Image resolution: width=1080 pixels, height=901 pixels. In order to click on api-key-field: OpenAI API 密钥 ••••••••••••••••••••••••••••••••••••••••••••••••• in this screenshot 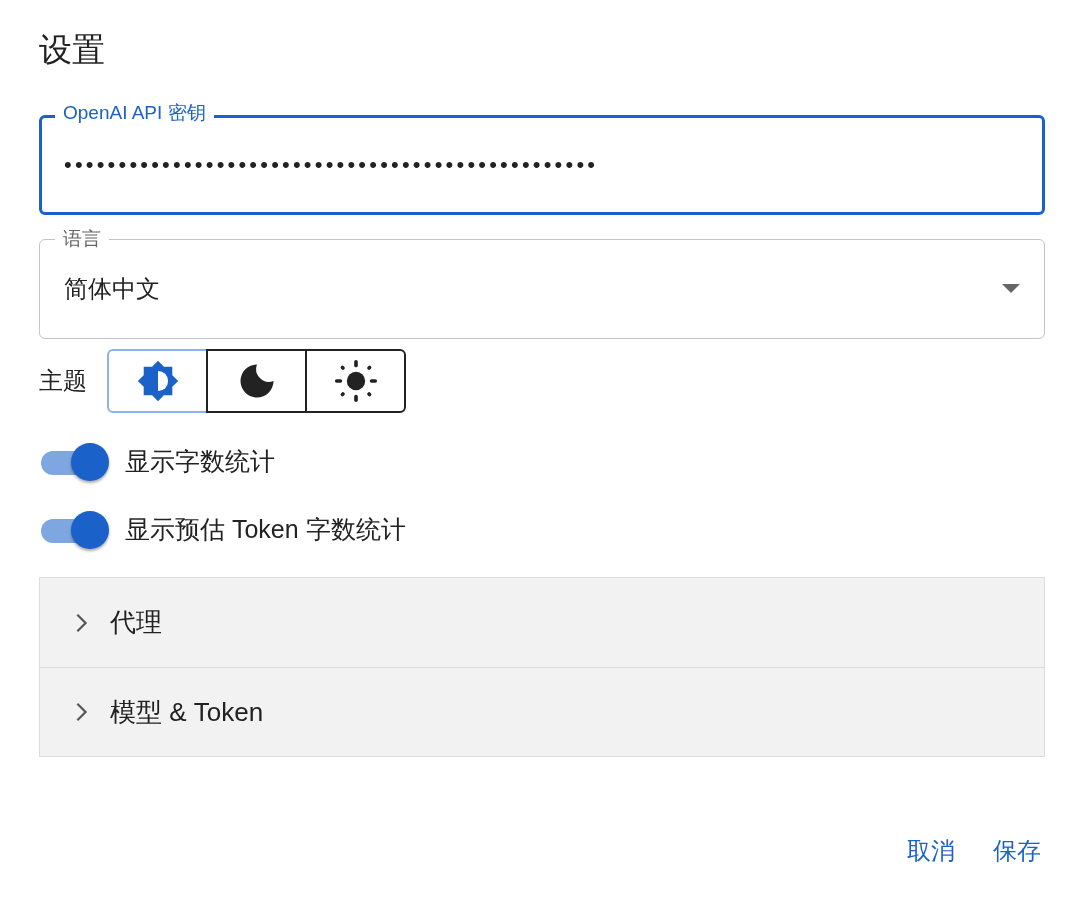, I will do `click(542, 158)`.